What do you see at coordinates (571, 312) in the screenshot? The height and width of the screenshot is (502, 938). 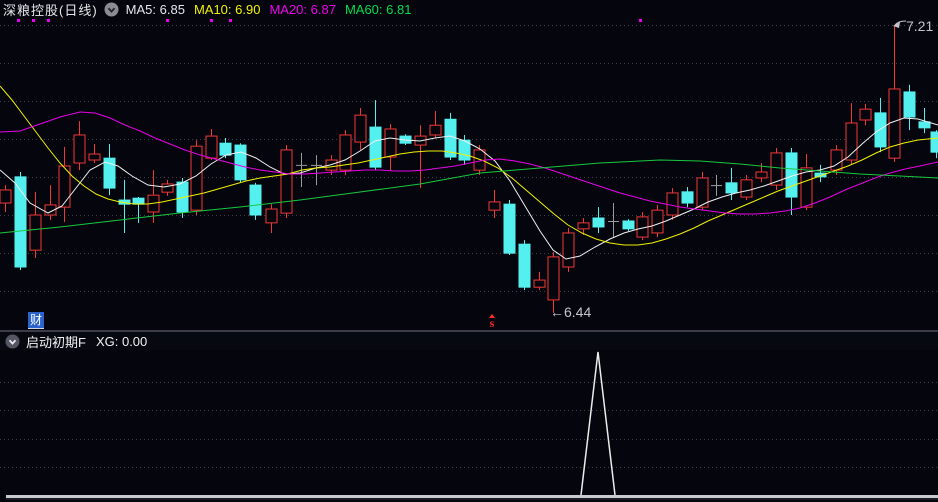 I see `price-low-label: ←6.44` at bounding box center [571, 312].